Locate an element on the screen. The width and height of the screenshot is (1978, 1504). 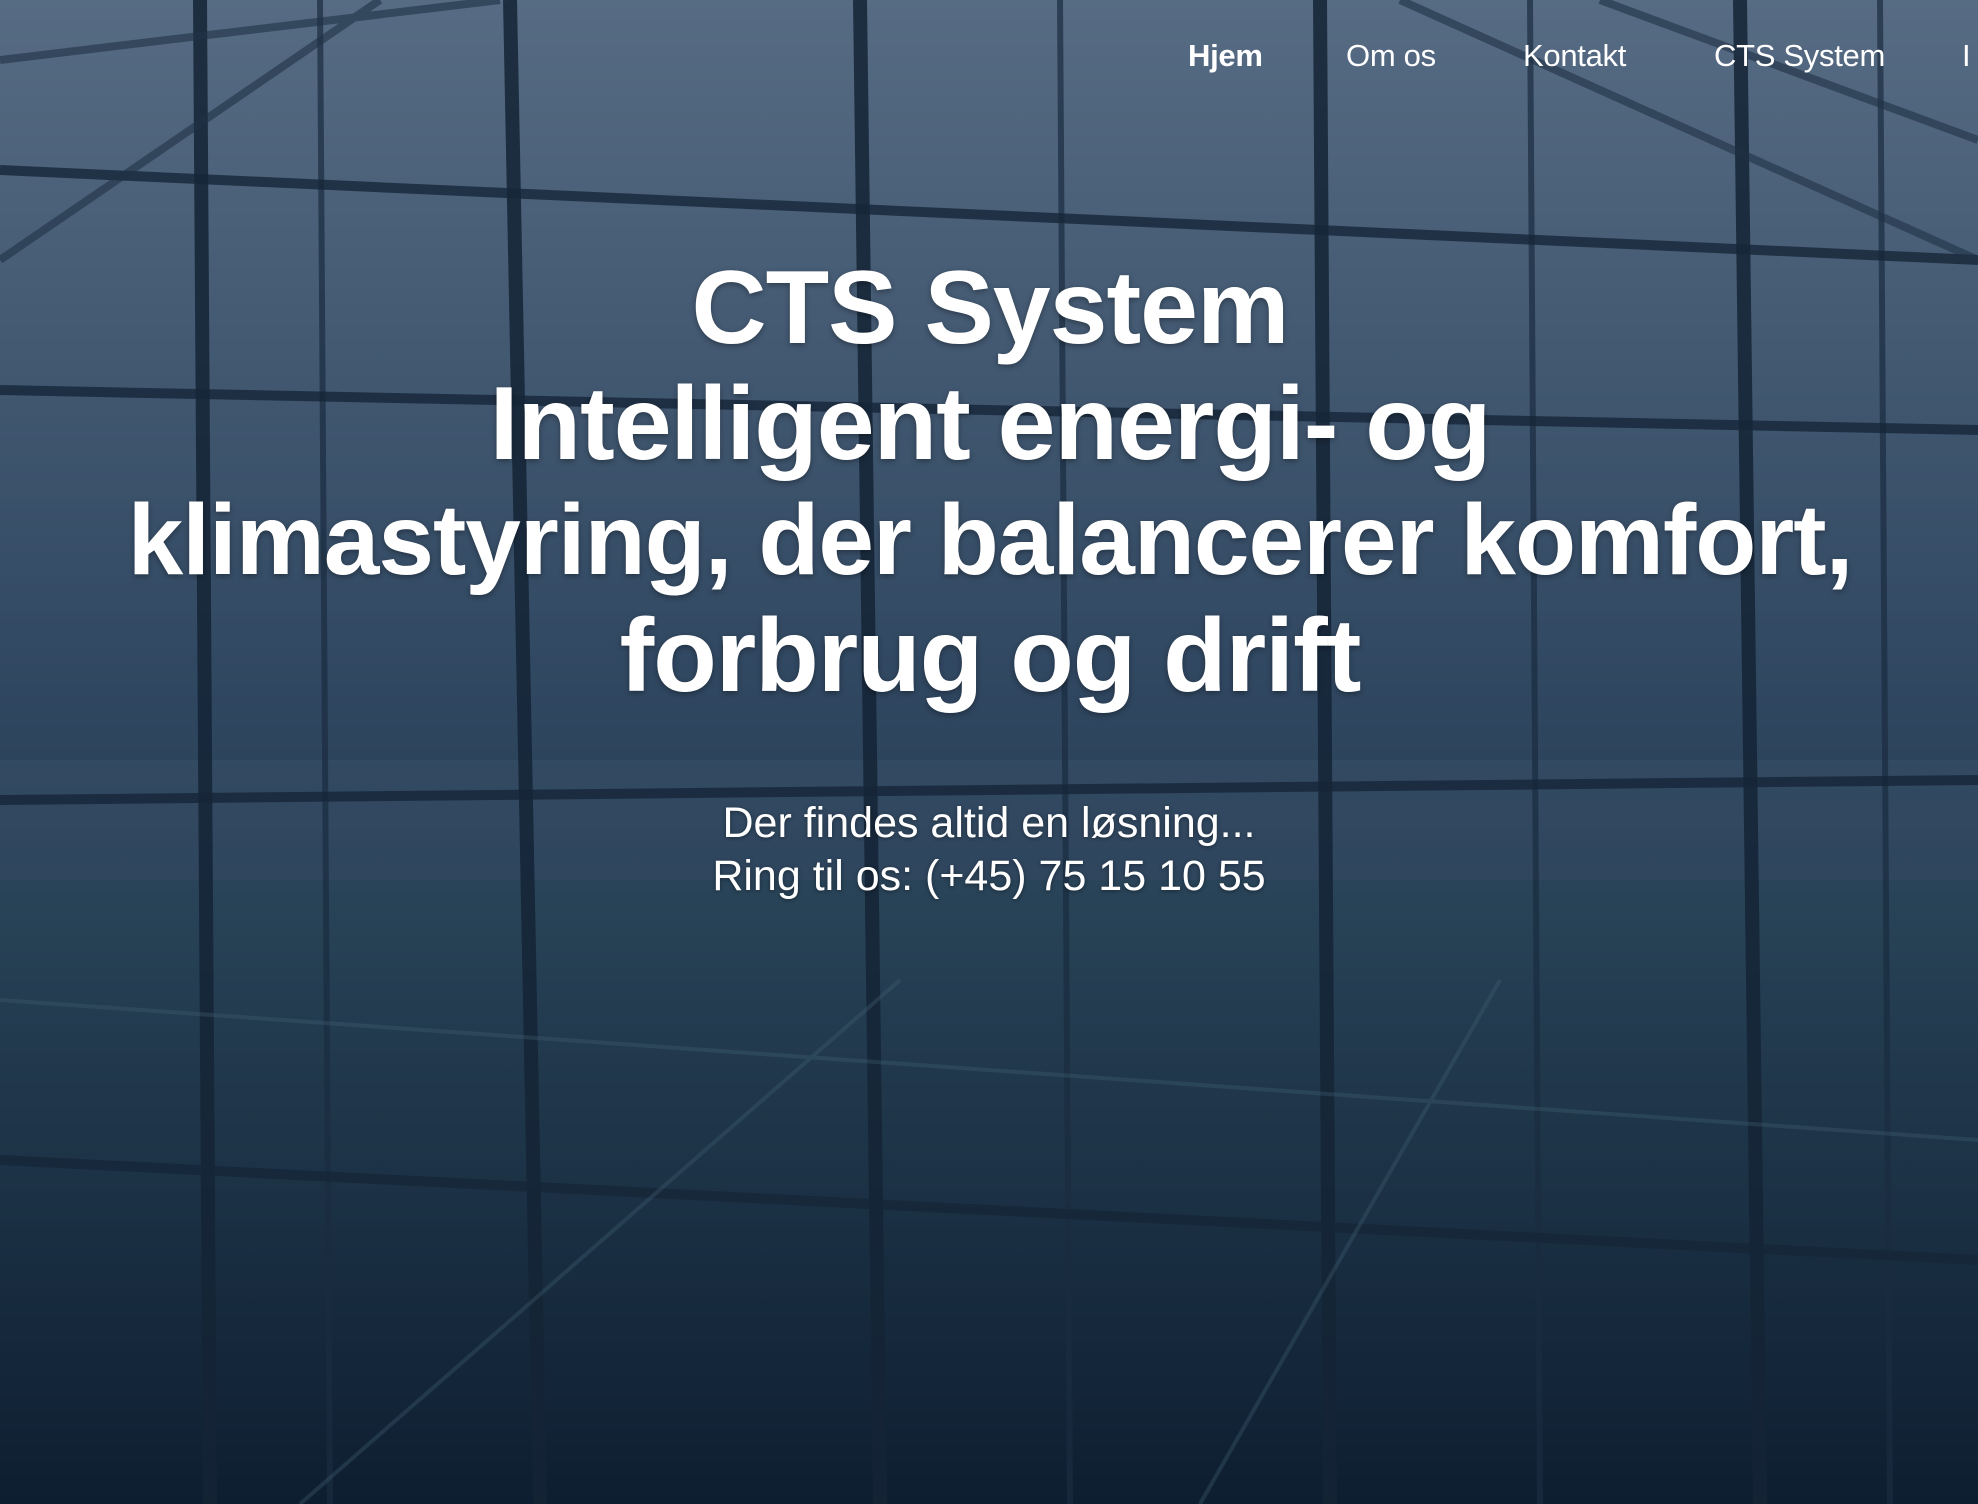
hero-phone: Ring til os: (+45) 75 15 10 55 is located at coordinates (989, 876).